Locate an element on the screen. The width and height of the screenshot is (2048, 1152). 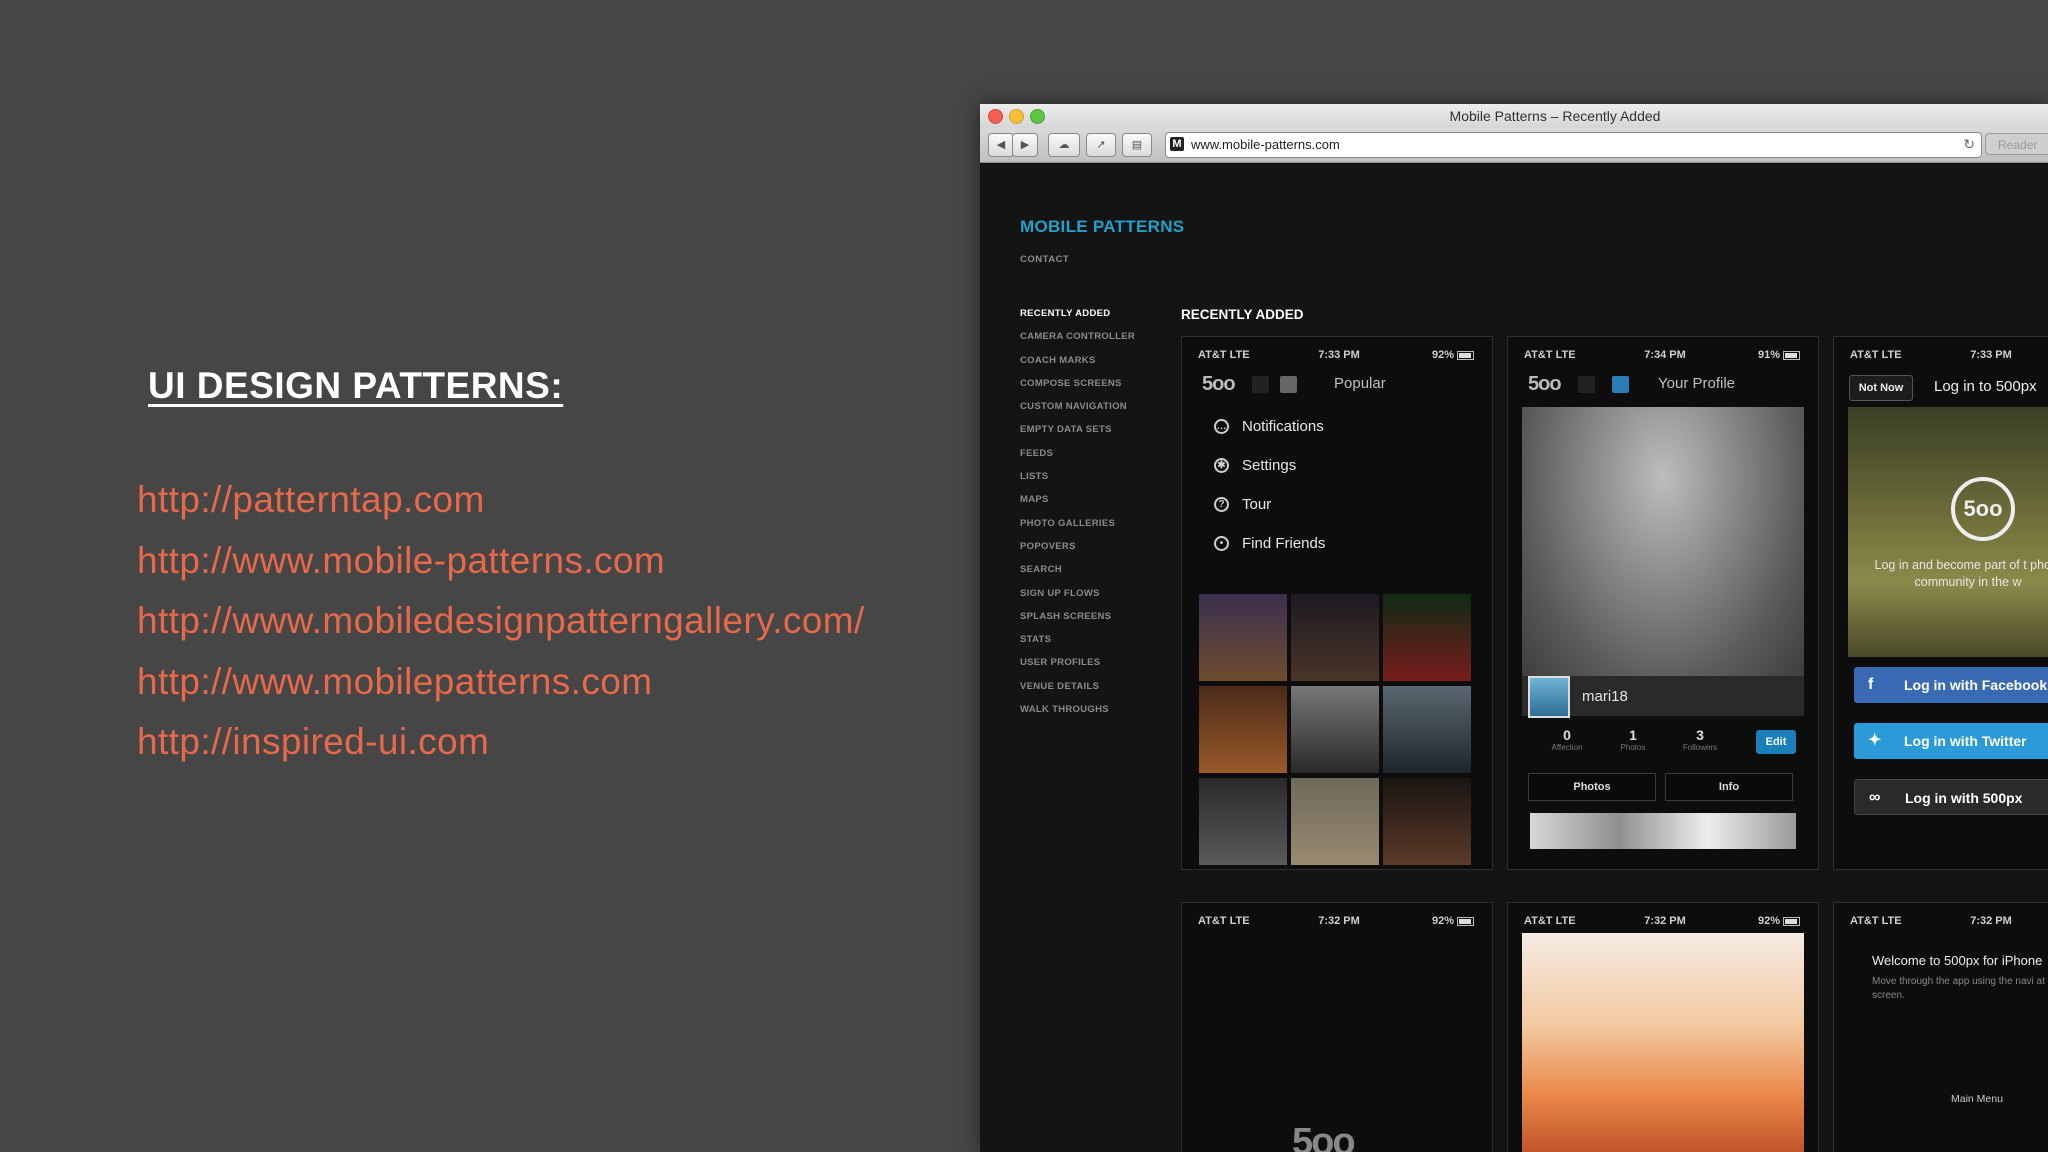
search-person-icon: • is located at coordinates (1221, 543).